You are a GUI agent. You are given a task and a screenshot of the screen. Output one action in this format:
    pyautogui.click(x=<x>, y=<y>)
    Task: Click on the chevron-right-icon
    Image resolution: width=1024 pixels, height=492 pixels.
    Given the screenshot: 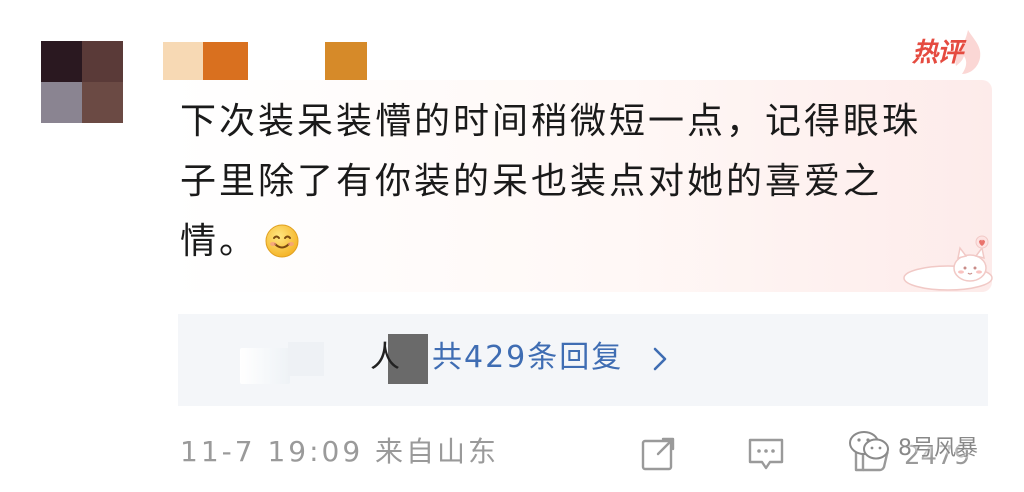 What is the action you would take?
    pyautogui.click(x=660, y=359)
    